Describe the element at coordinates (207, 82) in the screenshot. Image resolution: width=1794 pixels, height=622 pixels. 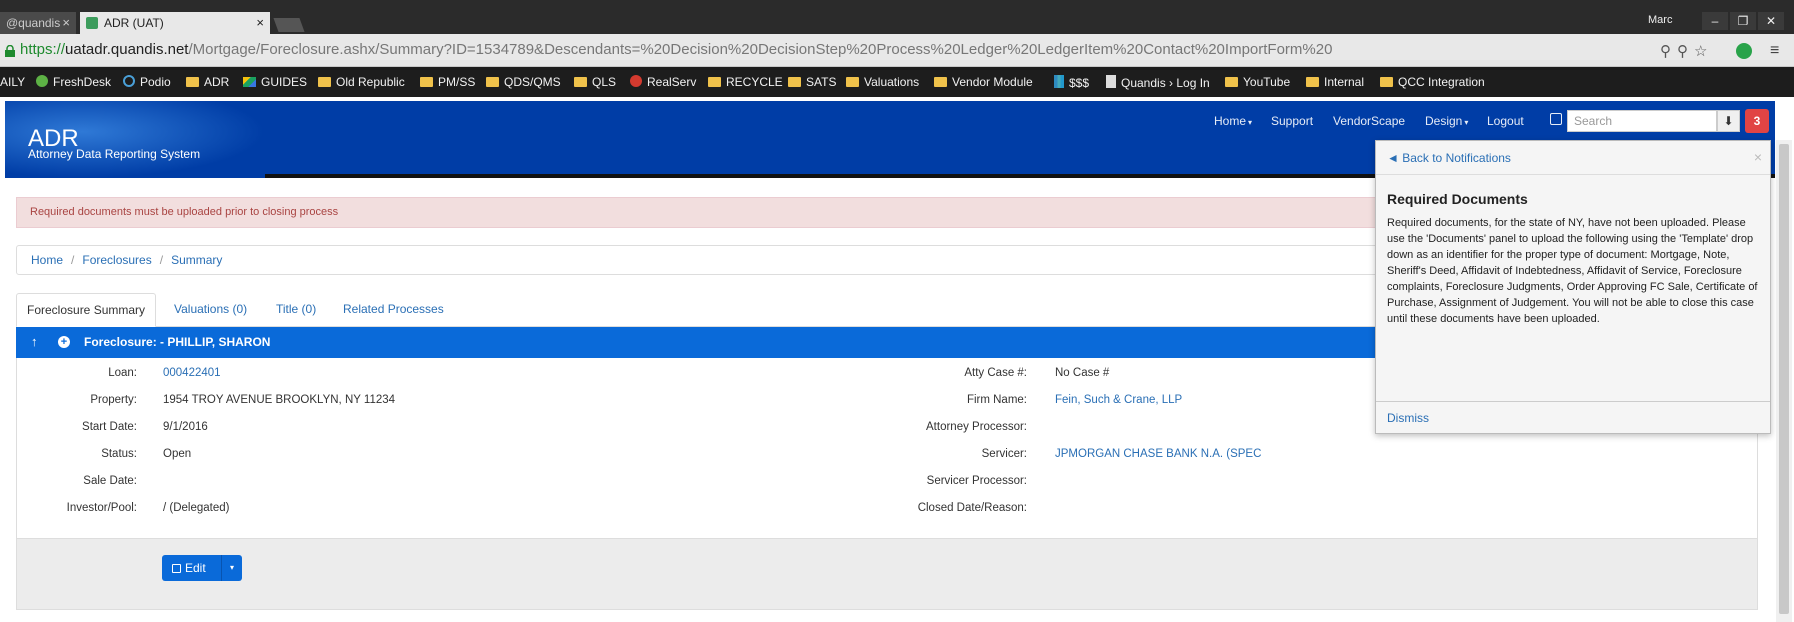
I see `bookmark-item: ADR` at that location.